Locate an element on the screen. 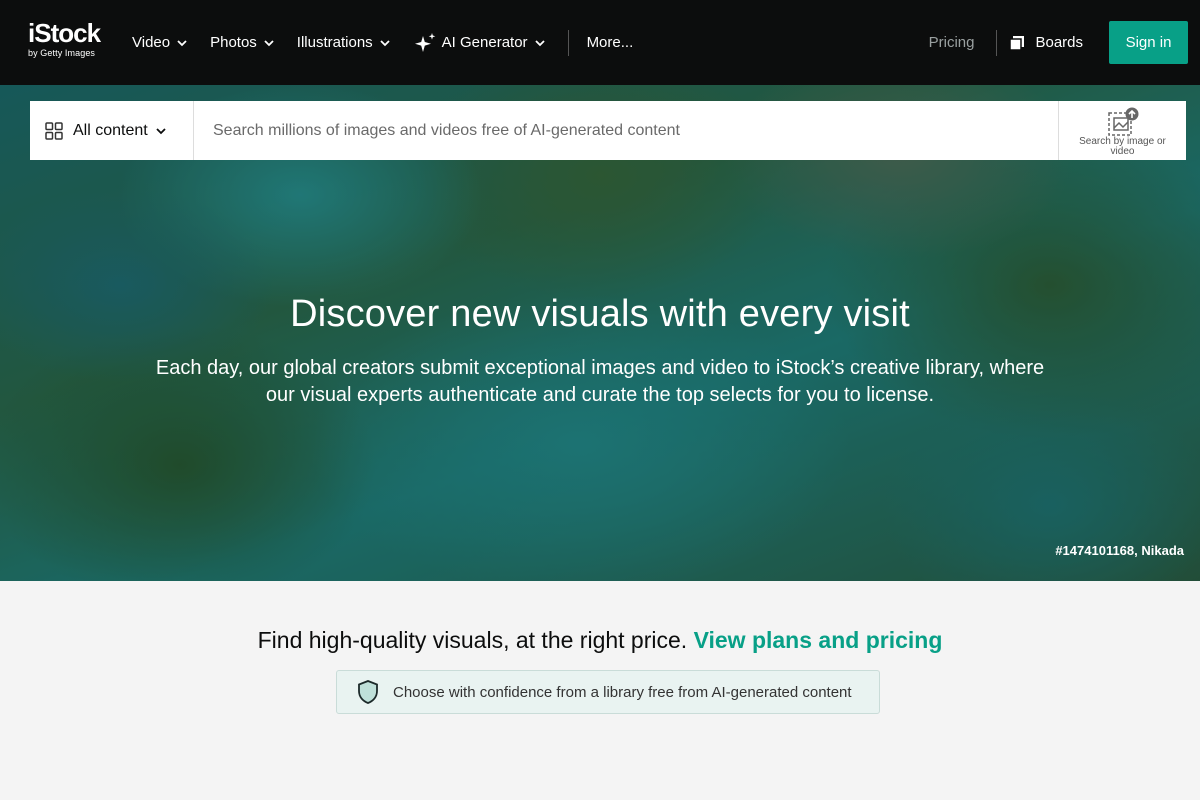  logo-word: iStock is located at coordinates (64, 33).